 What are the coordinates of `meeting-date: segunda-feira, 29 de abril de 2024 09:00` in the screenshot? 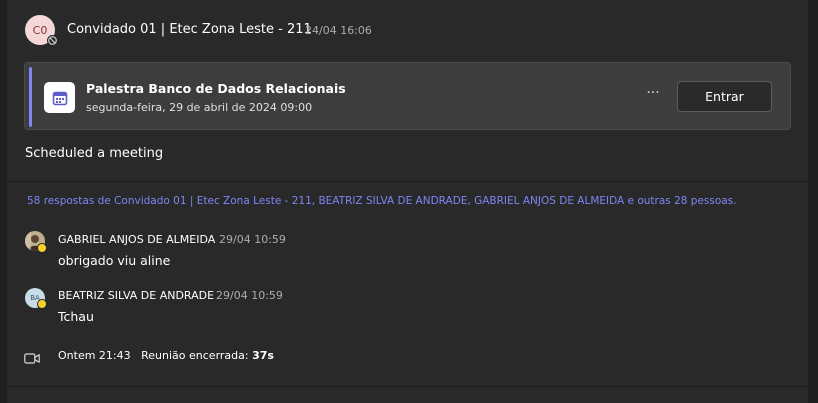 It's located at (199, 107).